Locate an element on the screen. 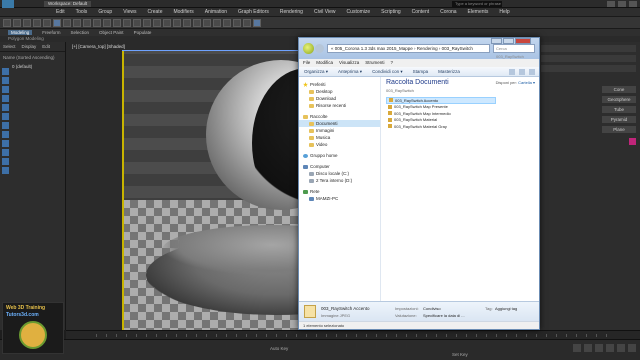  filter-hidden-icon is located at coordinates (5, 170).